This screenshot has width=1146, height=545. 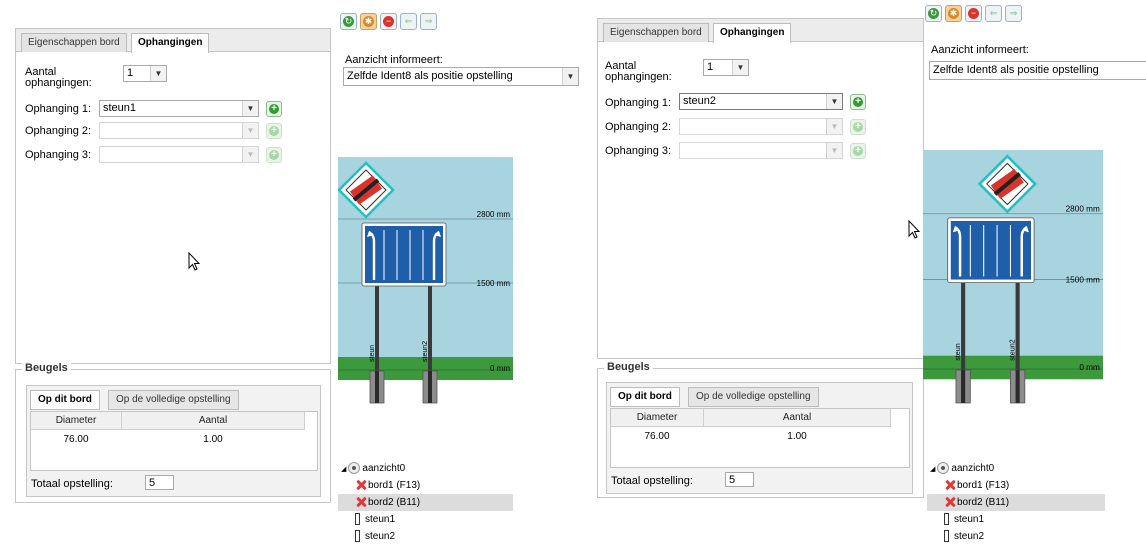 I want to click on pole-label-steun2: steun2, so click(x=1012, y=350).